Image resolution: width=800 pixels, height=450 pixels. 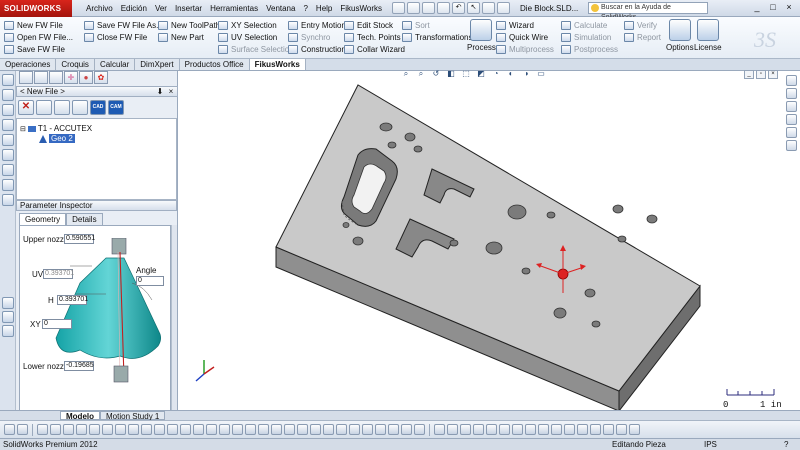 I want to click on menu-archivo: Archivo, so click(x=99, y=8).